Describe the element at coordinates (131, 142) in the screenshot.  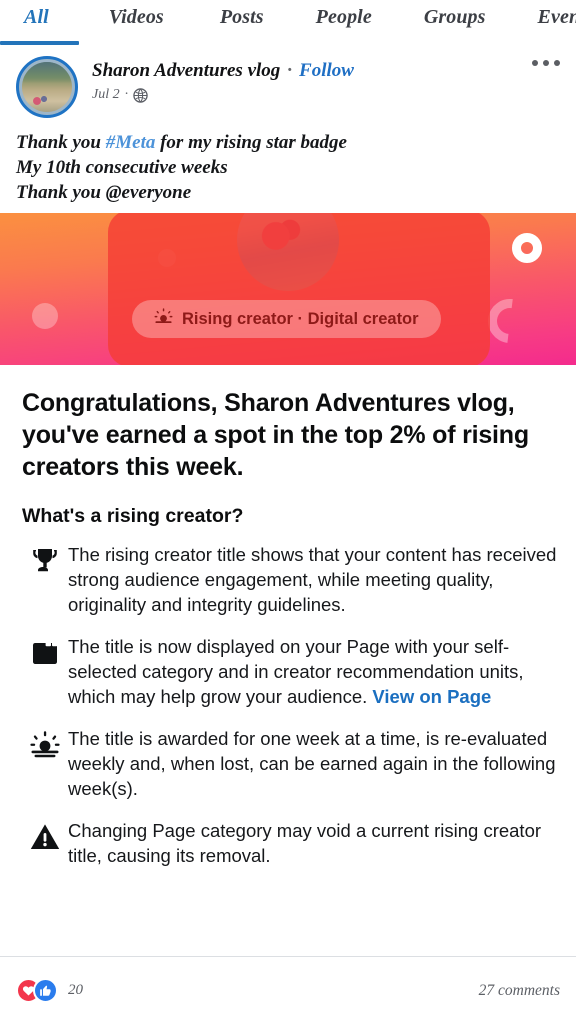
I see `hashtag-meta: #Meta` at that location.